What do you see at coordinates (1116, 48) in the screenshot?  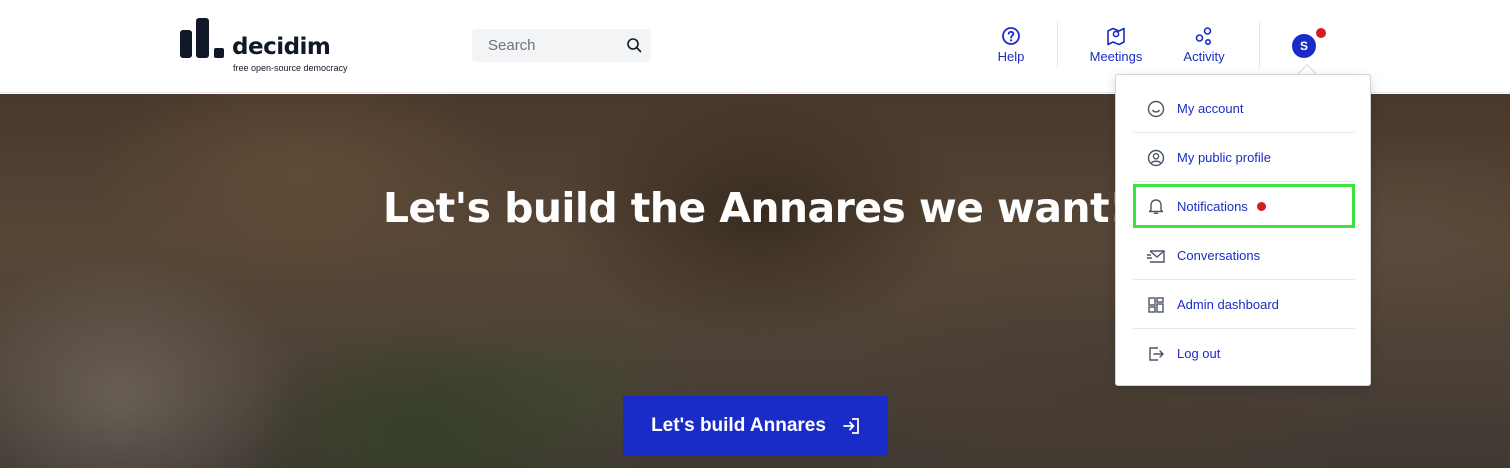 I see `nav-meetings: Meetings` at bounding box center [1116, 48].